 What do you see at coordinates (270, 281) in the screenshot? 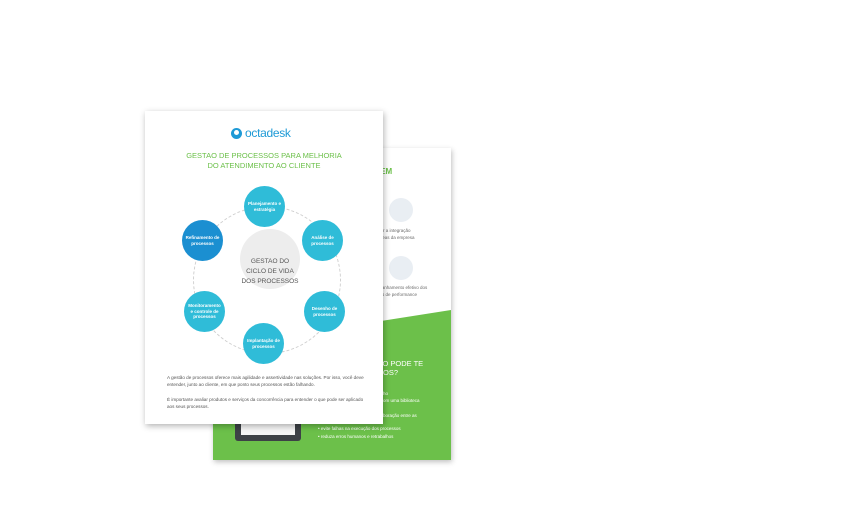
I see `center-line3: DOS PROCESSOS` at bounding box center [270, 281].